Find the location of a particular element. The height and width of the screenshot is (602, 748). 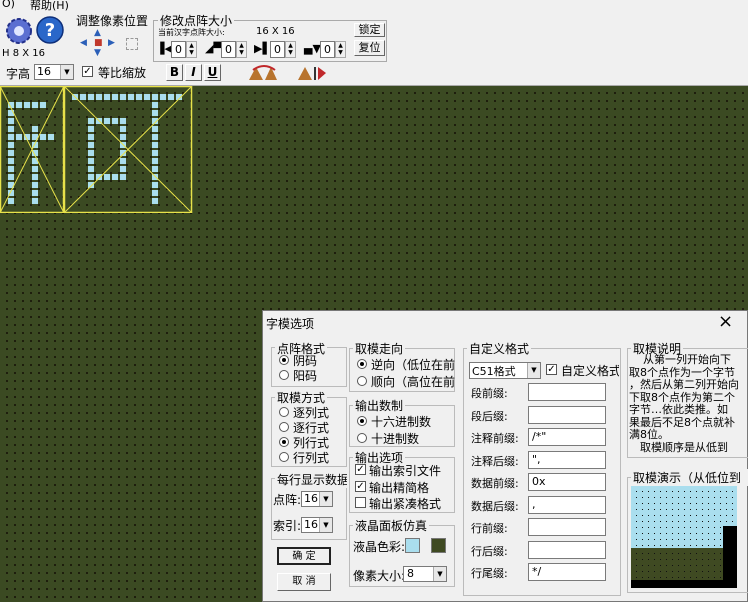

dot-count-select: 16 ▼ is located at coordinates (317, 499).